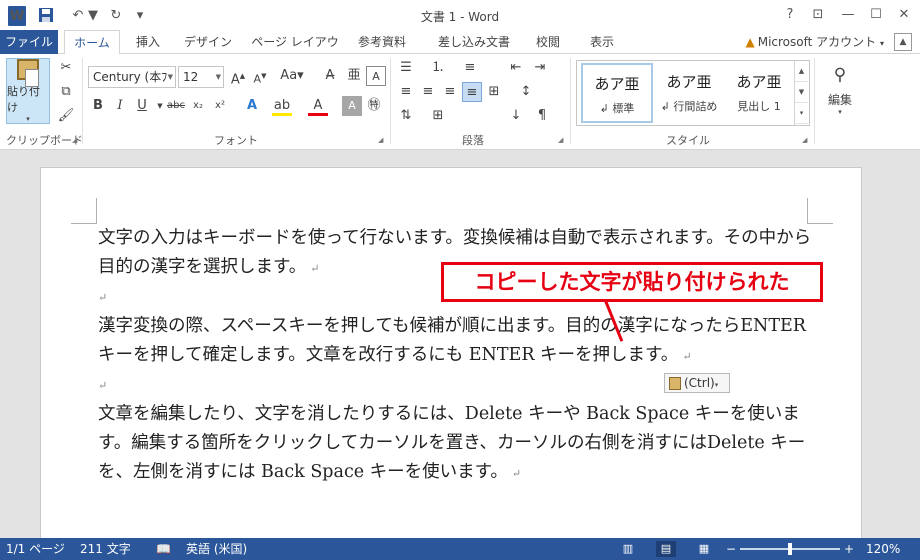  Describe the element at coordinates (438, 116) in the screenshot. I see `borders-icon: ⊞` at that location.